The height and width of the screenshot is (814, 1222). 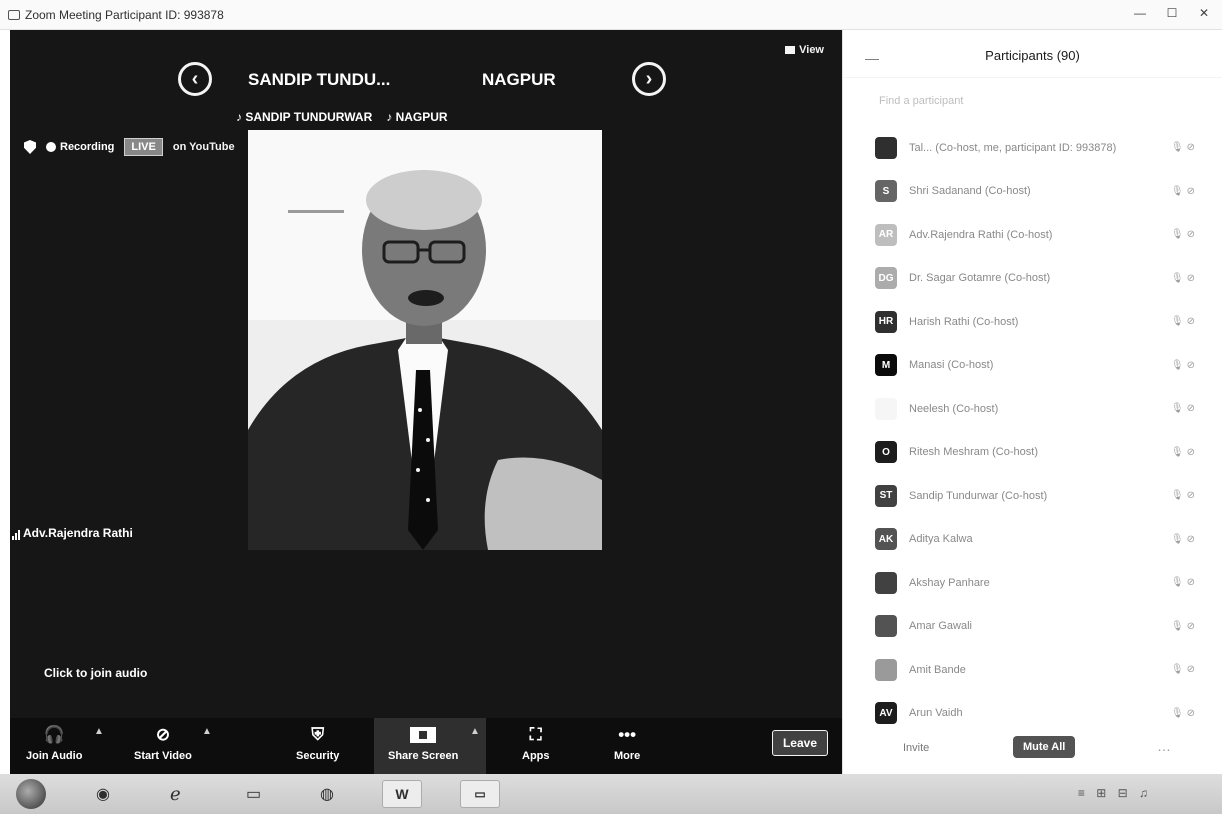 I want to click on apps-button: ⛶ Apps, so click(x=536, y=743).